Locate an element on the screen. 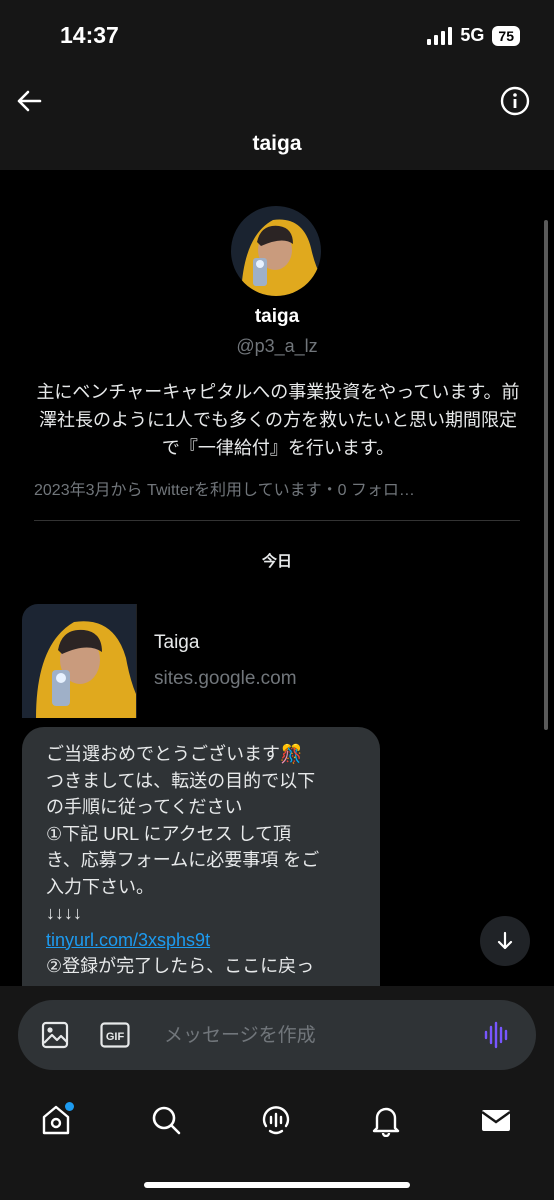  conversation-header: taiga is located at coordinates (277, 121).